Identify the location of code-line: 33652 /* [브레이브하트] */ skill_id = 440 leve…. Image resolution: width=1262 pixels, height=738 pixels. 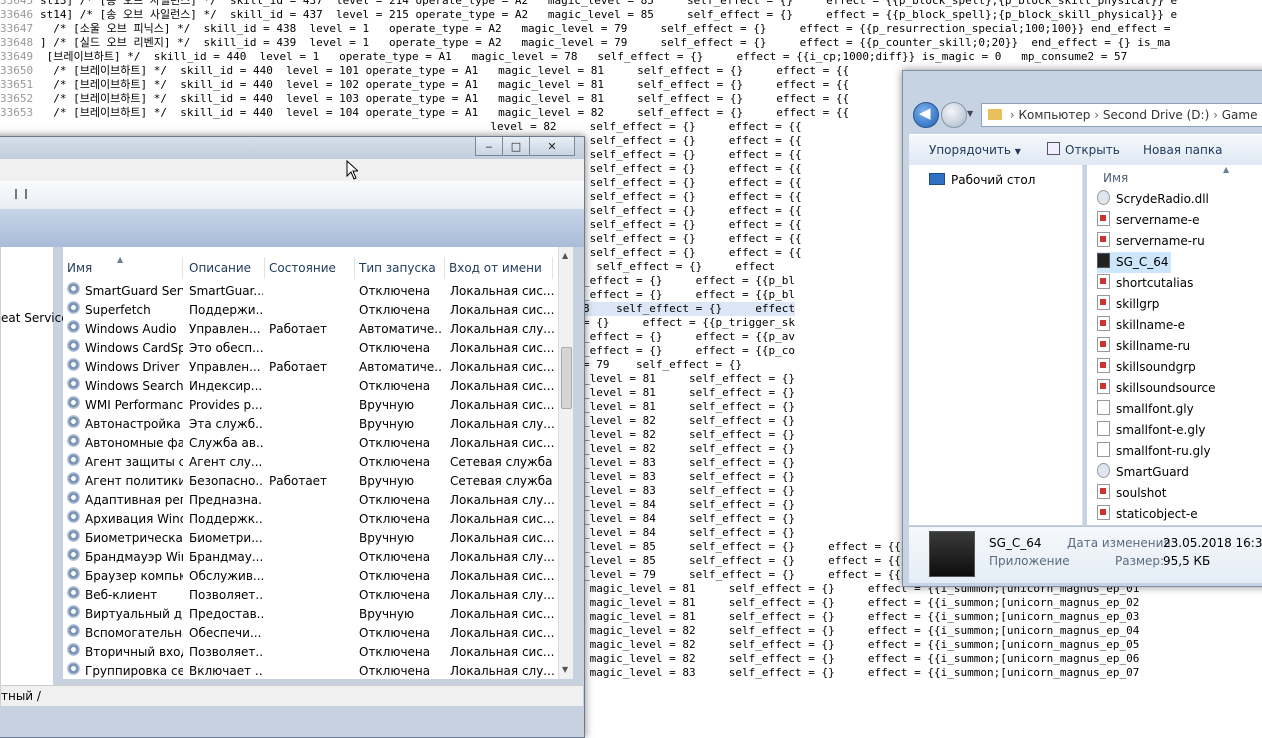
(424, 99).